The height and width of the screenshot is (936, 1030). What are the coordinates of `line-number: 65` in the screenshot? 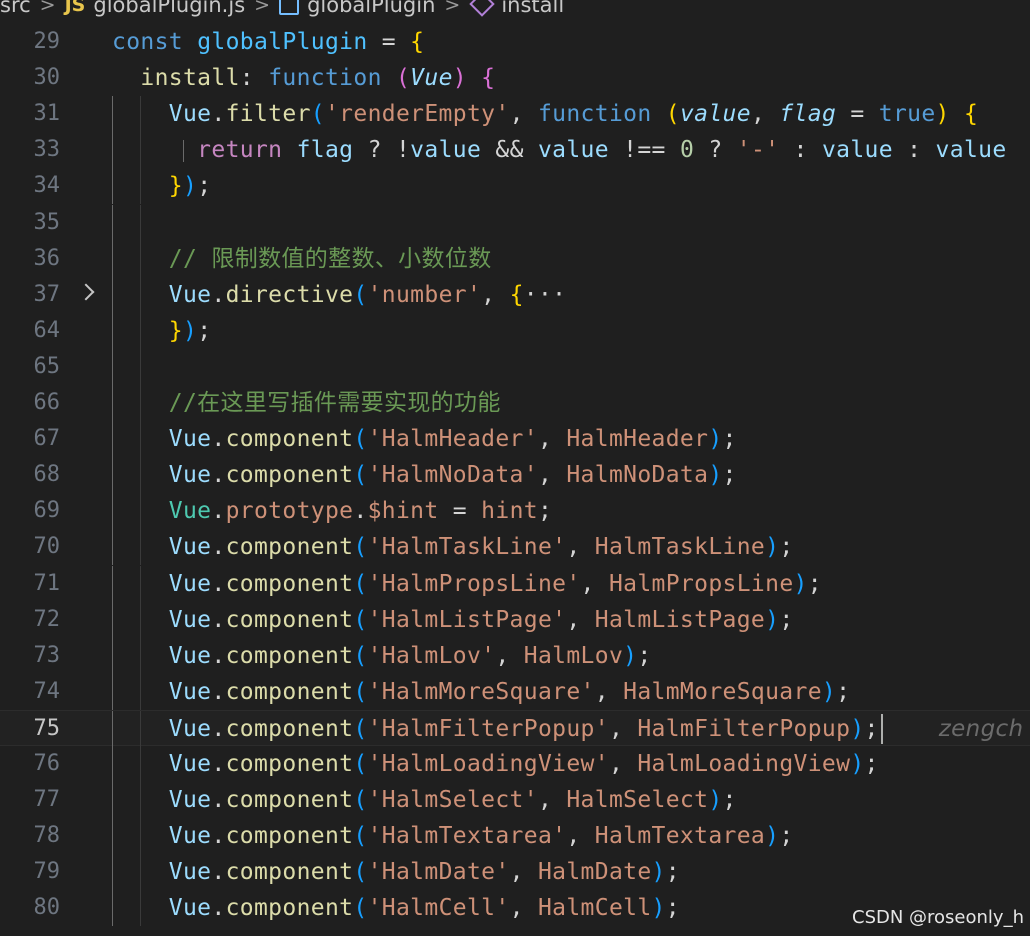 It's located at (30, 367).